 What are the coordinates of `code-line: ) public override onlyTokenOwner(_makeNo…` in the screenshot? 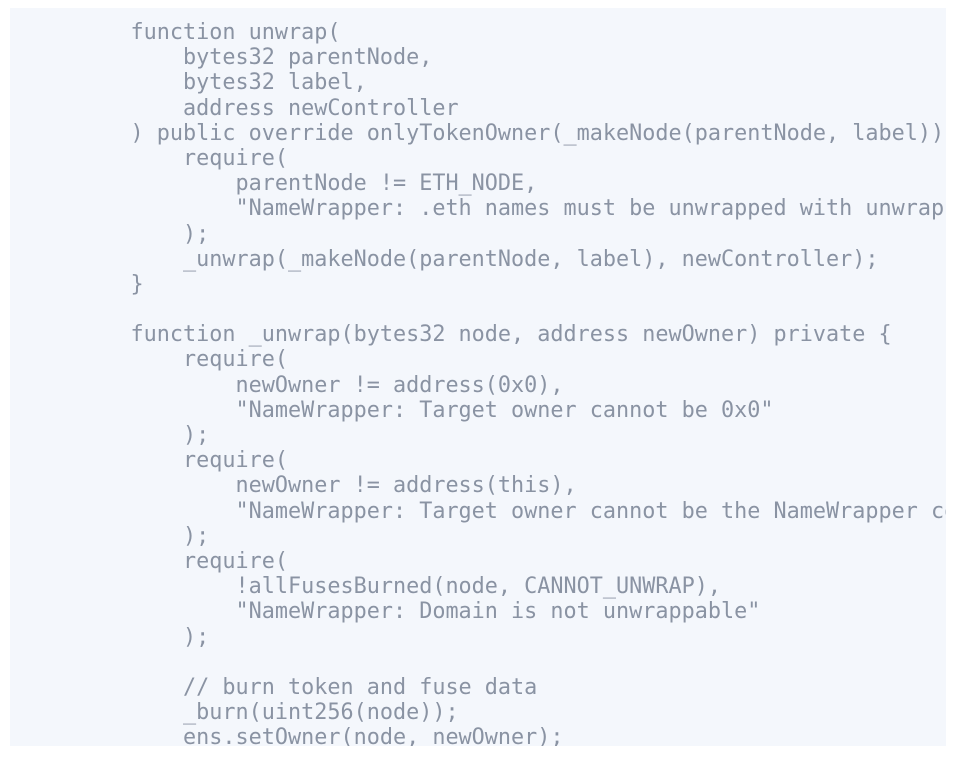 It's located at (512, 133).